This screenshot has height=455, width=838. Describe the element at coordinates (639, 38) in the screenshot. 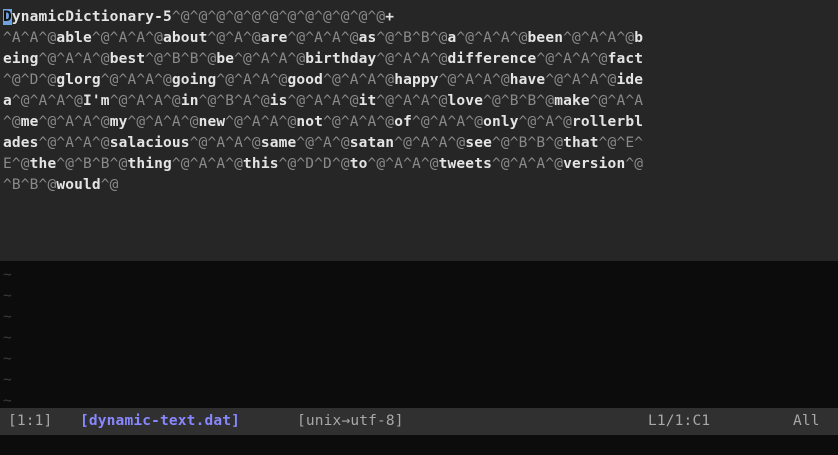

I see `buffer-text: b` at that location.